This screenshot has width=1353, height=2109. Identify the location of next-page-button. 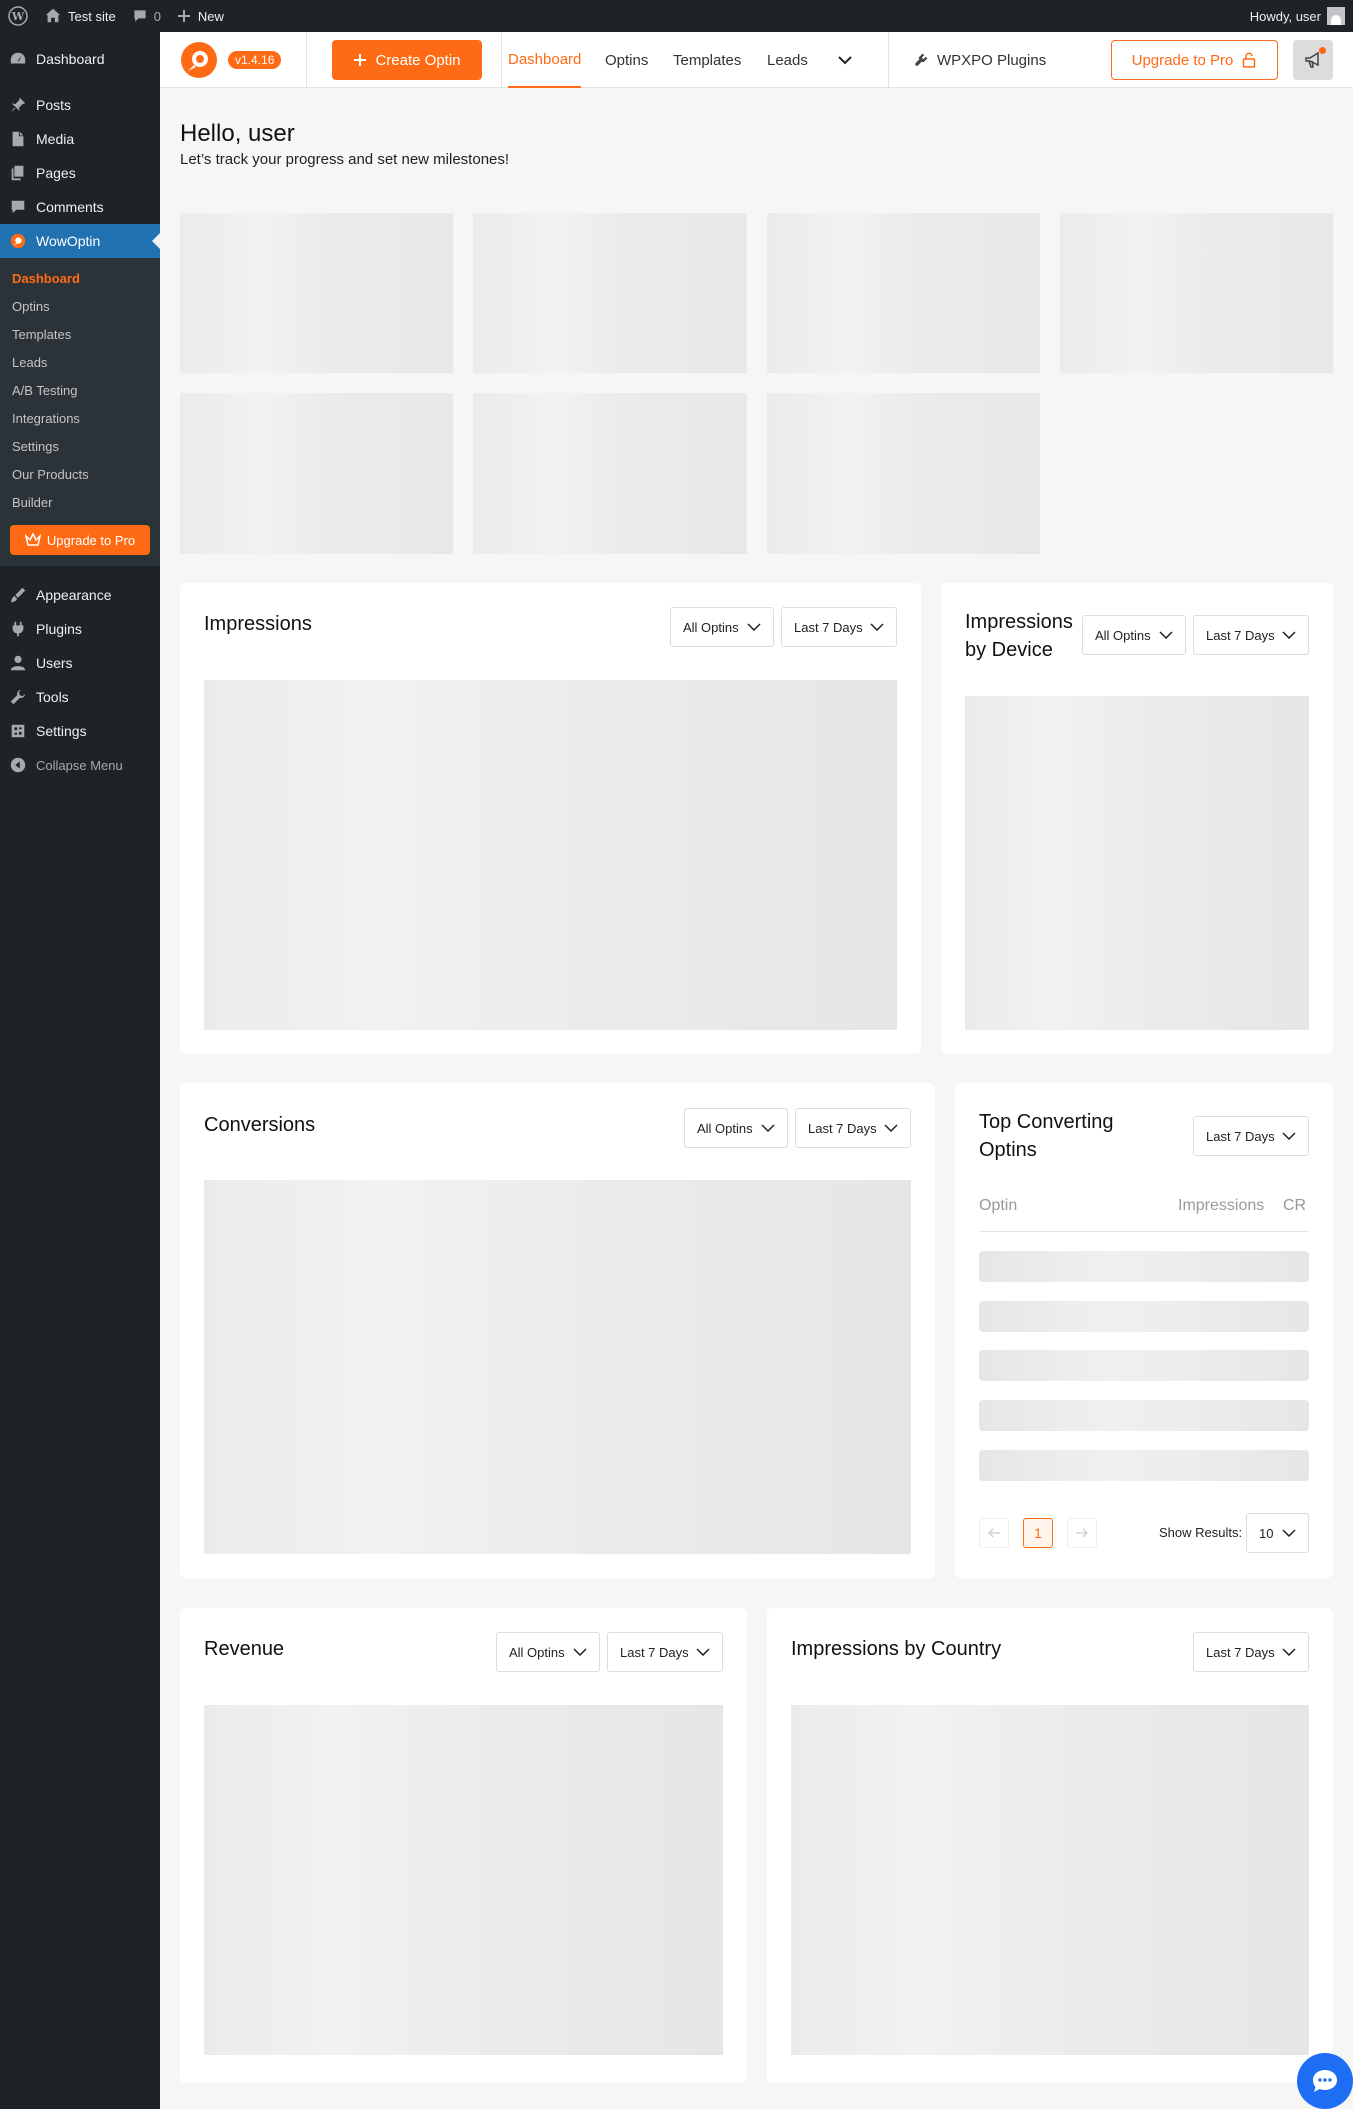
(1082, 1533).